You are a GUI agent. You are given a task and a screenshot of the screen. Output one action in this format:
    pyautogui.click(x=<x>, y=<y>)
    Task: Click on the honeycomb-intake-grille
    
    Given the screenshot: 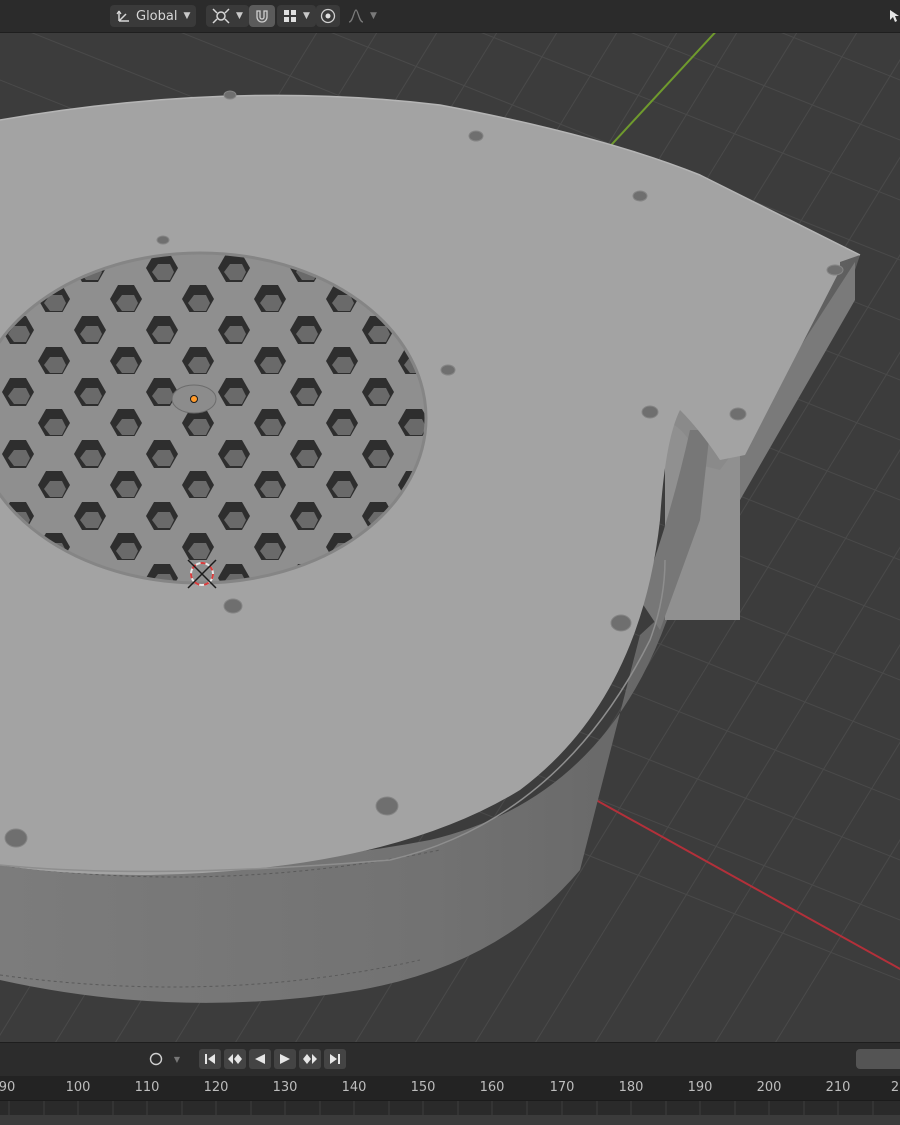 What is the action you would take?
    pyautogui.click(x=214, y=418)
    